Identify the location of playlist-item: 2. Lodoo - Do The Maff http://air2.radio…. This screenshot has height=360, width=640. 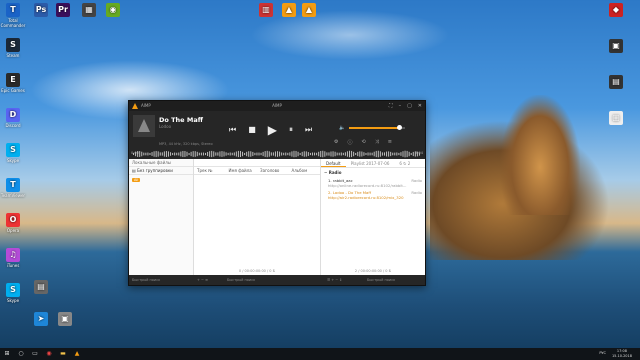
(373, 195).